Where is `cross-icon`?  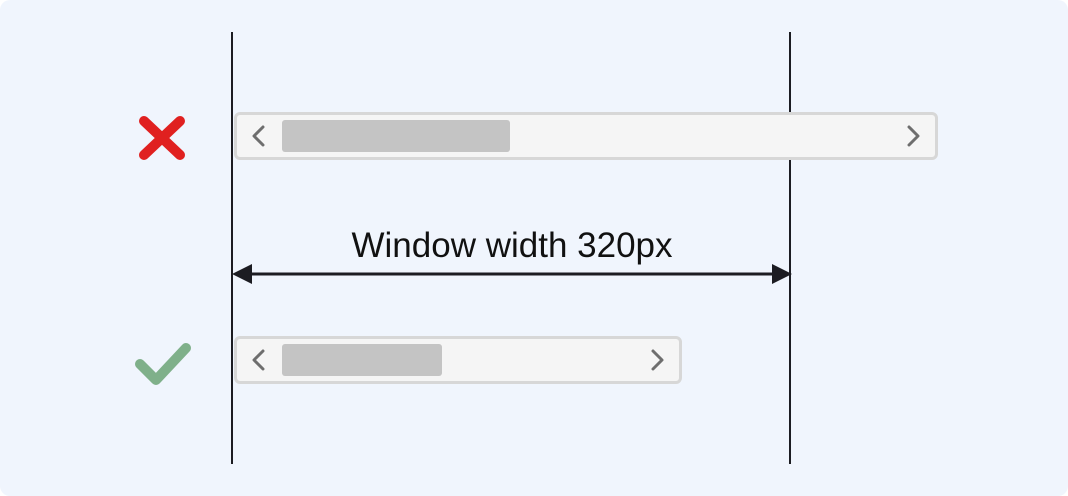
cross-icon is located at coordinates (162, 138).